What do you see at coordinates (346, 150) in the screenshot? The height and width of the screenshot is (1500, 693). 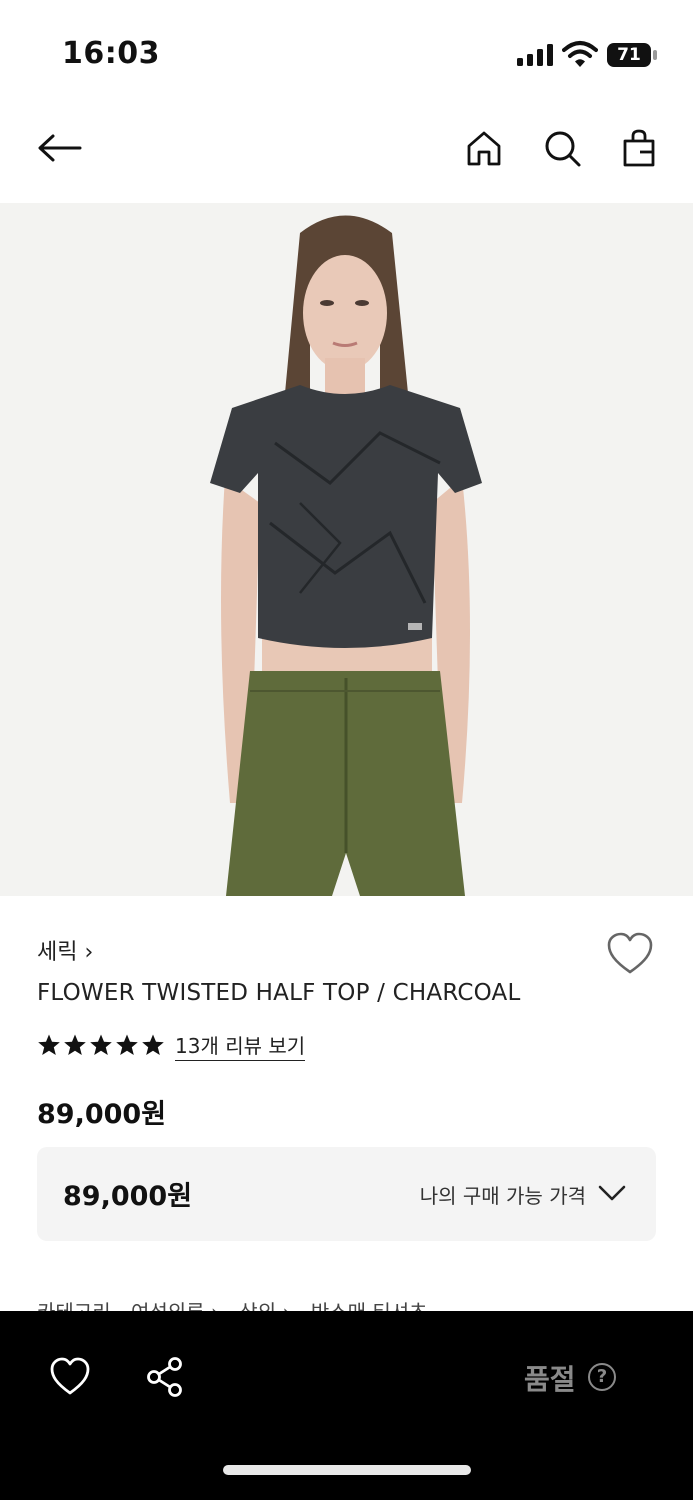 I see `top-nav-bar` at bounding box center [346, 150].